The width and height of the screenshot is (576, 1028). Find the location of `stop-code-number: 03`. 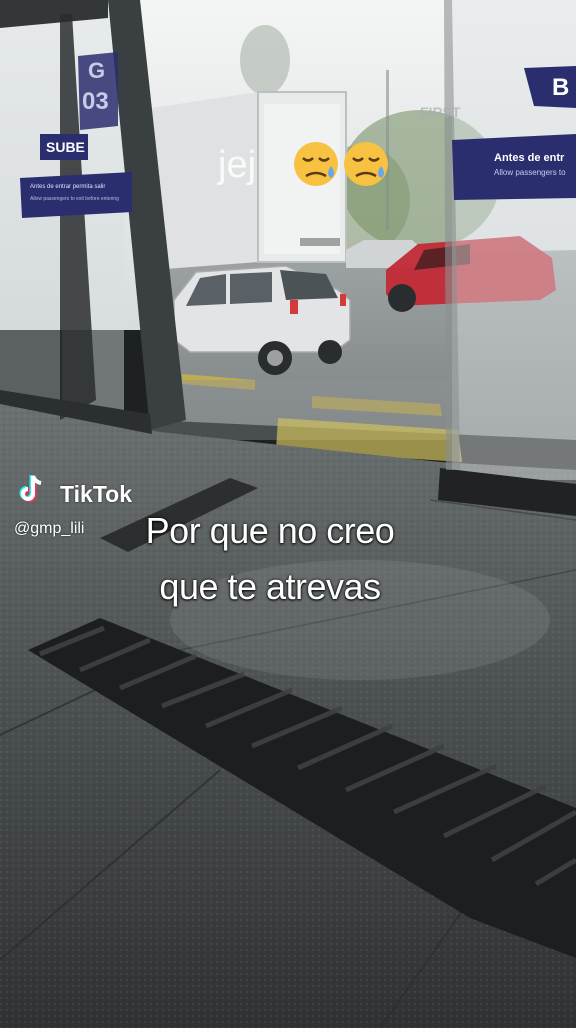

stop-code-number: 03 is located at coordinates (95, 101).